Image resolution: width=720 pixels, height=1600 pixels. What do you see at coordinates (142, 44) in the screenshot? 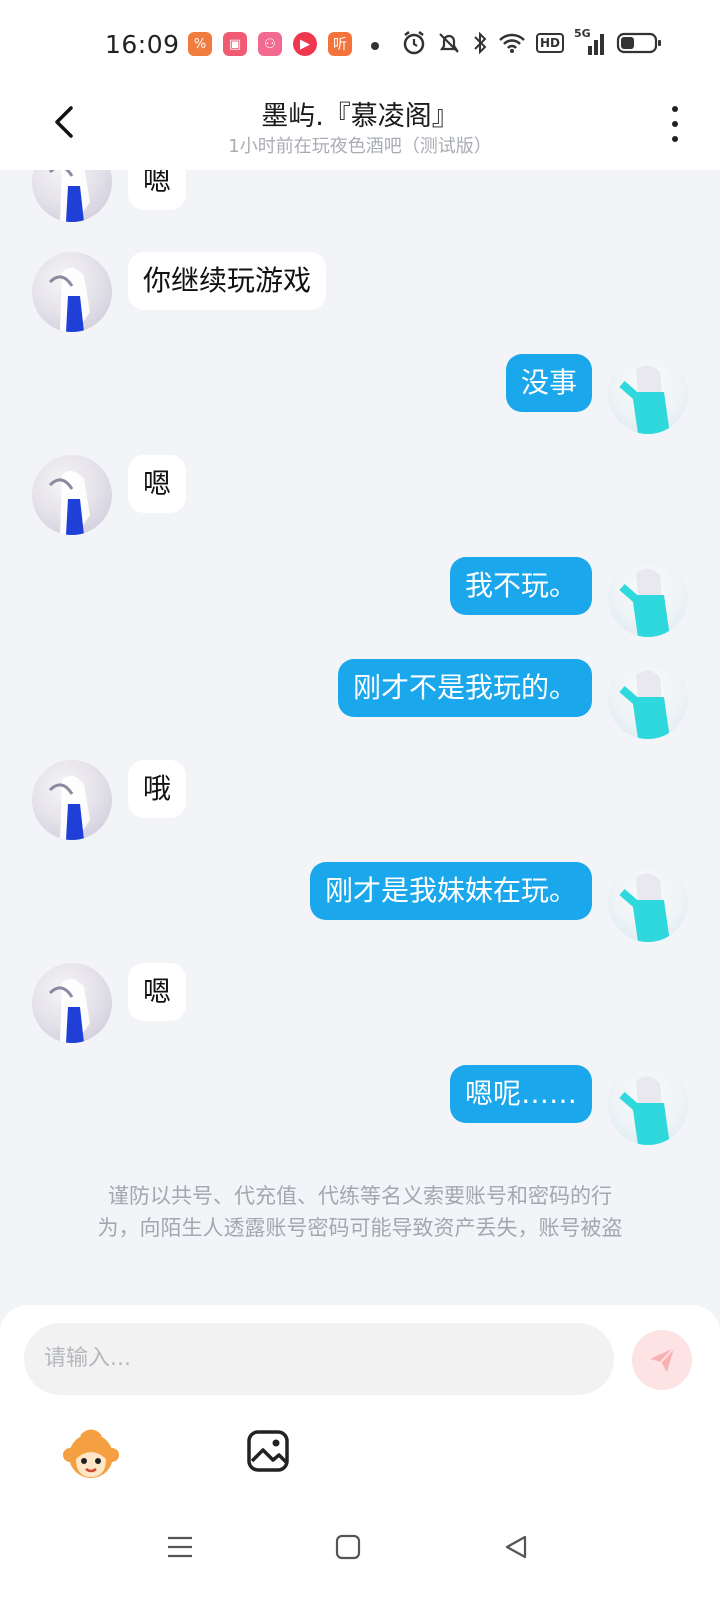
I see `status-time: 16:09` at bounding box center [142, 44].